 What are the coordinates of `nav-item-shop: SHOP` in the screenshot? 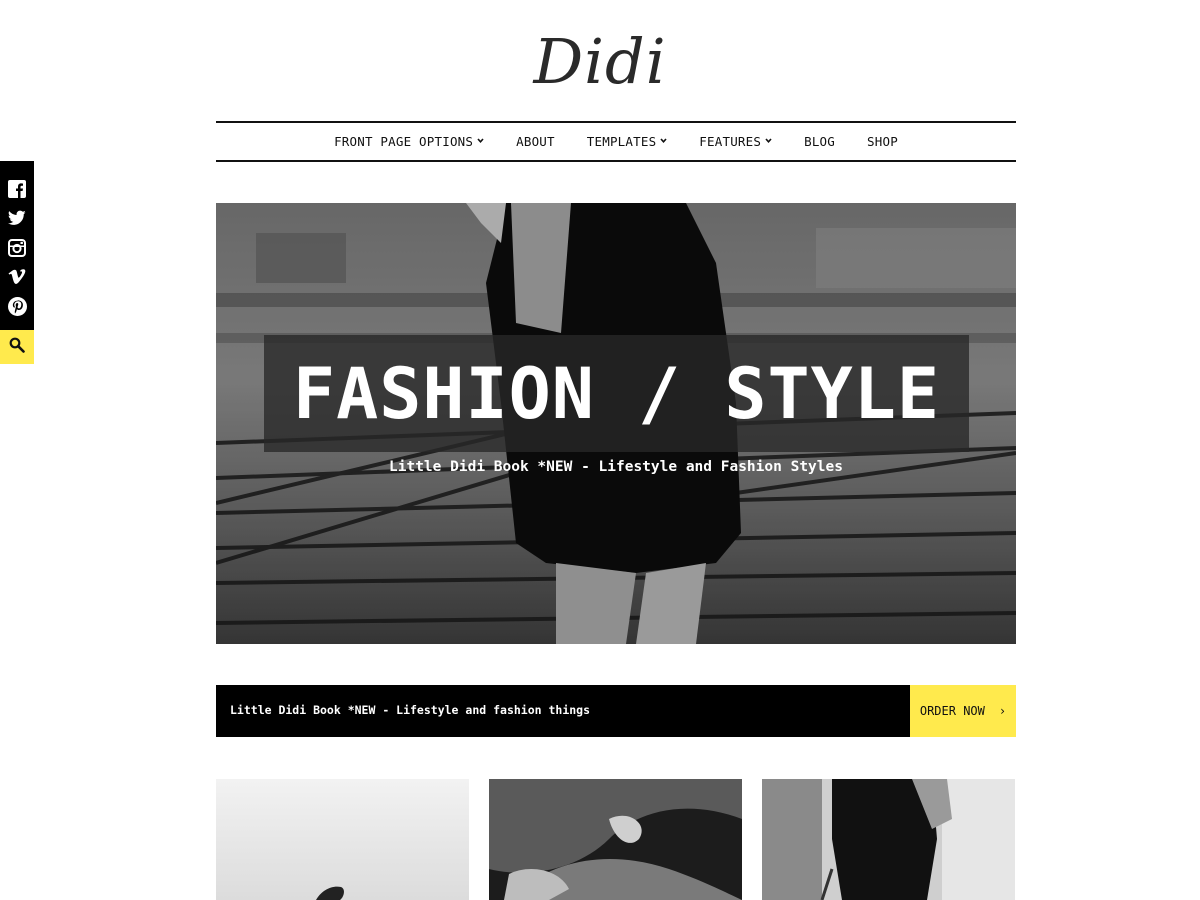 It's located at (882, 141).